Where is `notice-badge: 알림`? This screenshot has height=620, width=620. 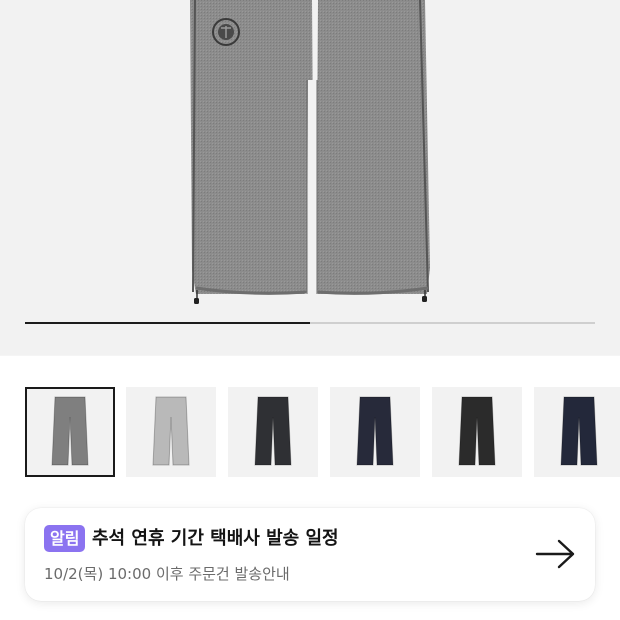 notice-badge: 알림 is located at coordinates (65, 538).